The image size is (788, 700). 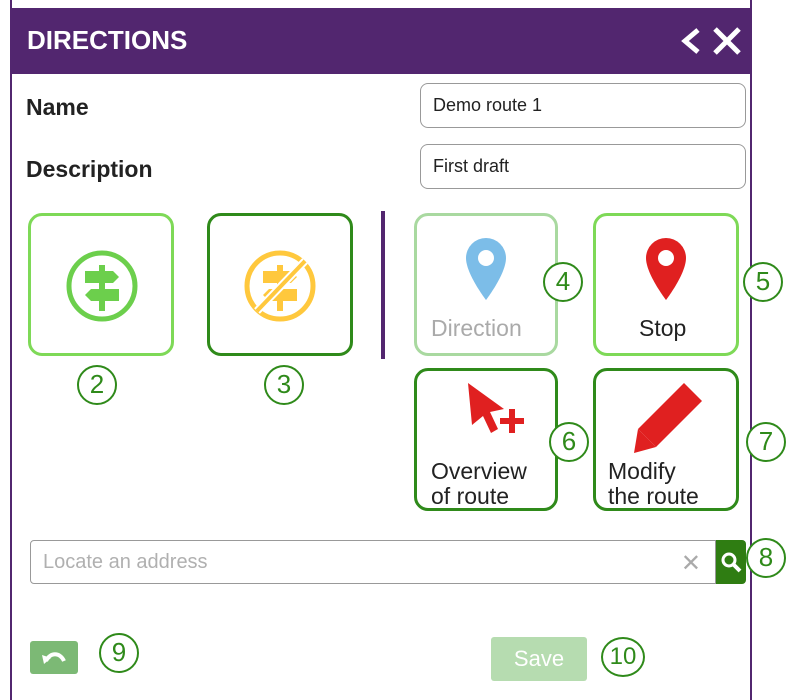 What do you see at coordinates (583, 166) in the screenshot?
I see `description-field: First draft` at bounding box center [583, 166].